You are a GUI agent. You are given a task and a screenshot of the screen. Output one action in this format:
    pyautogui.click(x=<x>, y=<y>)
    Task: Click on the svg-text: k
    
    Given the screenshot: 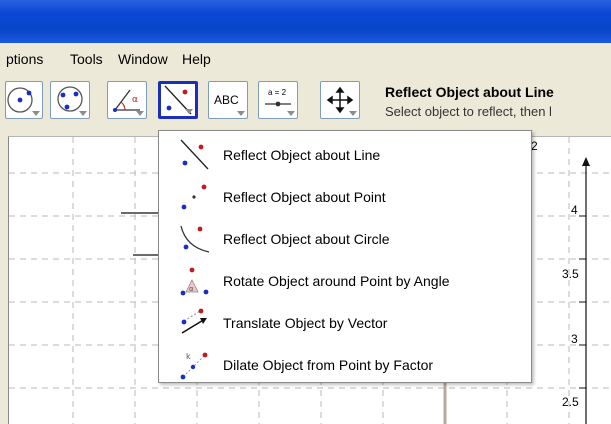 What is the action you would take?
    pyautogui.click(x=188, y=356)
    